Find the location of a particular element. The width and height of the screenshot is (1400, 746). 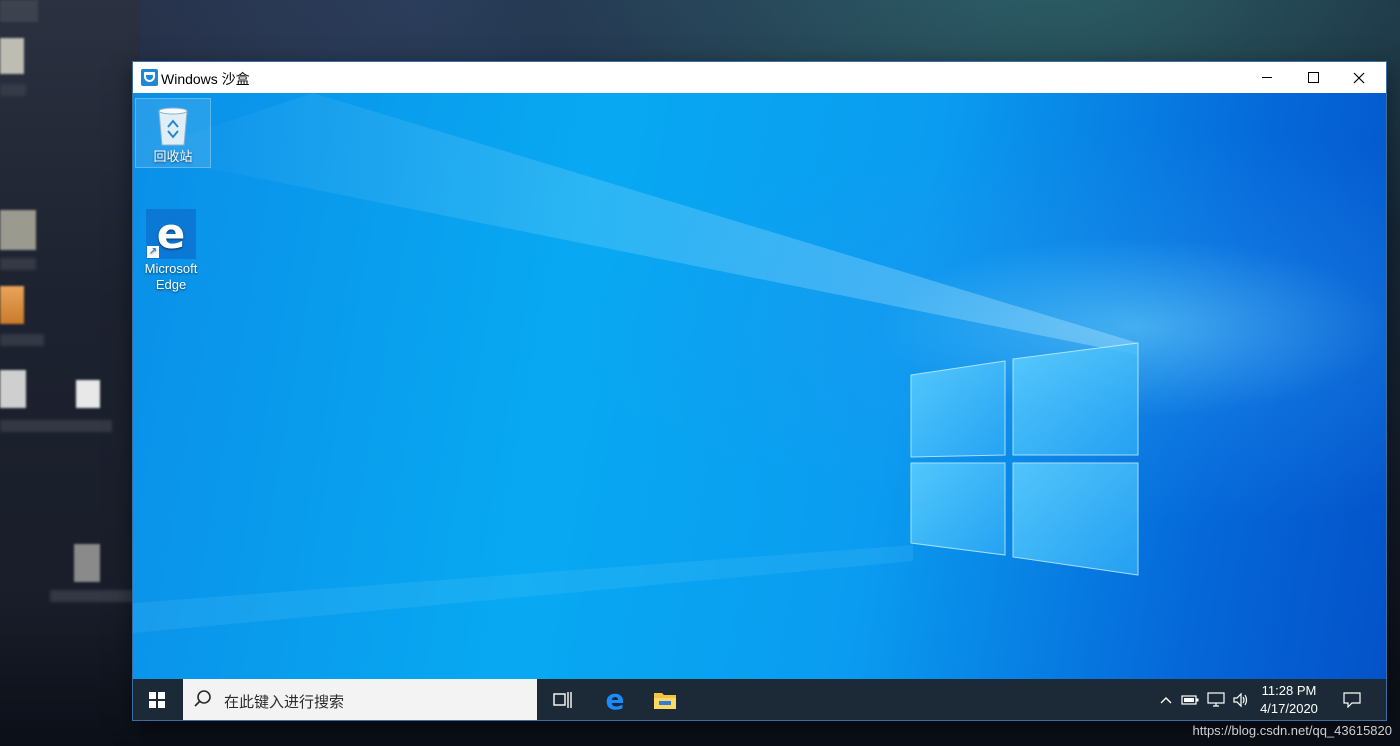

show-hidden-icons-button is located at coordinates (1166, 699).